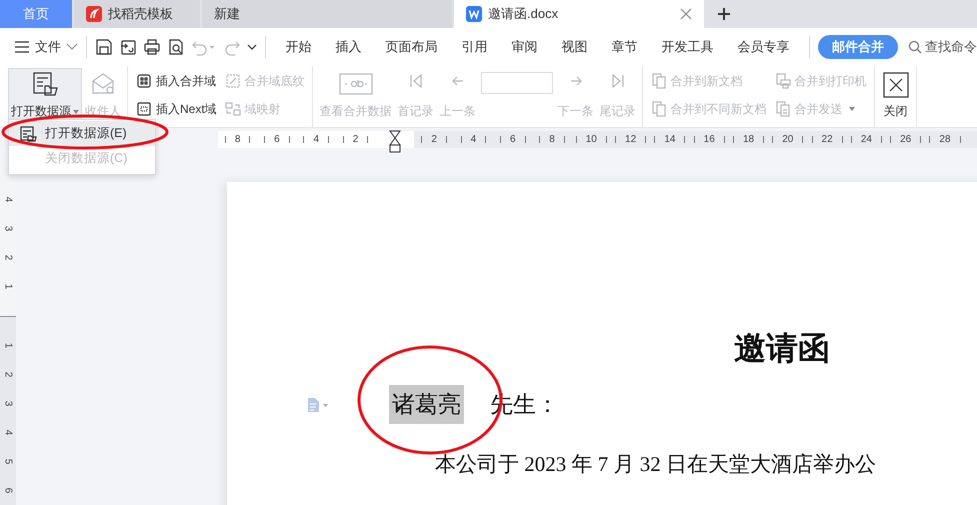  I want to click on file-menu: 文件, so click(46, 47).